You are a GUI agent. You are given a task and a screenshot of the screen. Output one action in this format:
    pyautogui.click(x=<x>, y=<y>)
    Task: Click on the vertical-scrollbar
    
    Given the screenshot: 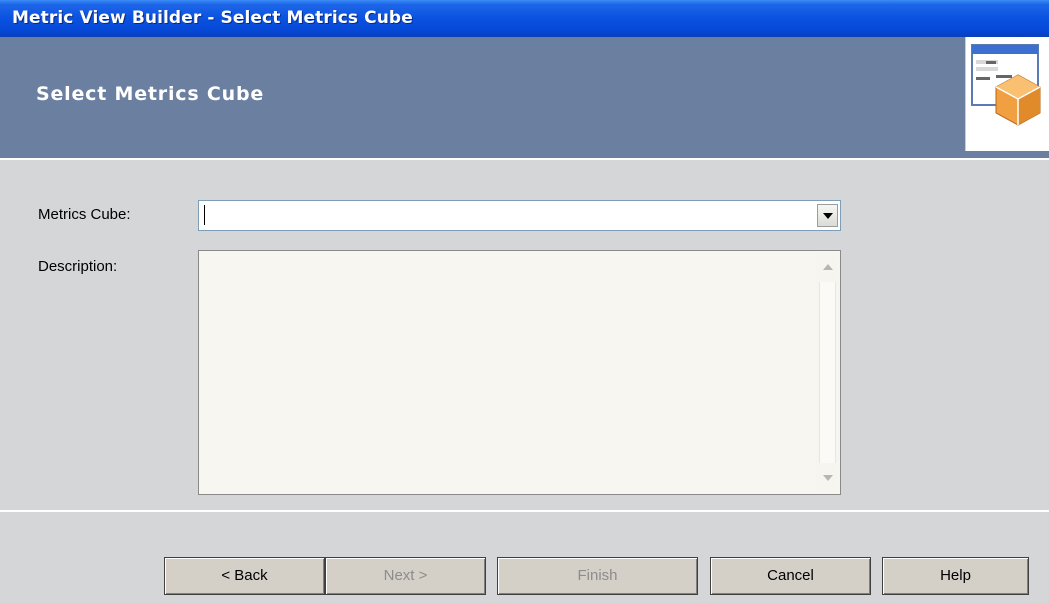 What is the action you would take?
    pyautogui.click(x=827, y=372)
    